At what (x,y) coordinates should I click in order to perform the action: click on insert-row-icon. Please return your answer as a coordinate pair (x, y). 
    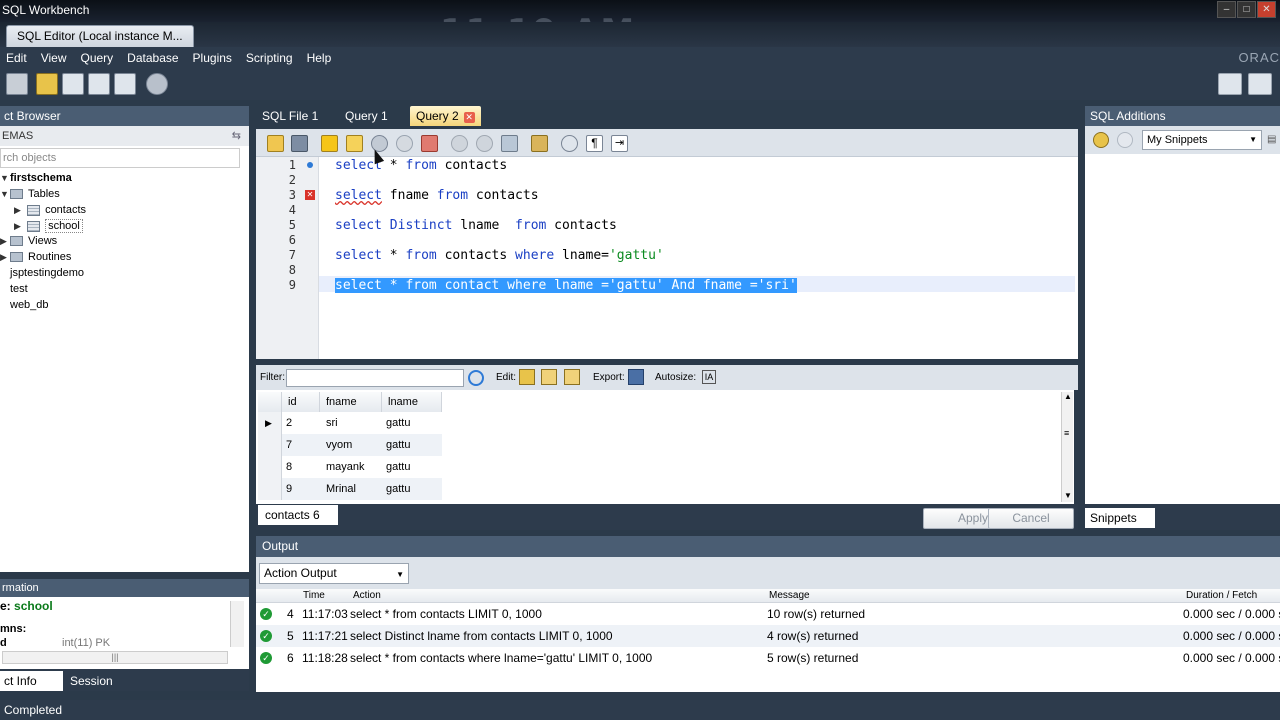
    Looking at the image, I should click on (549, 377).